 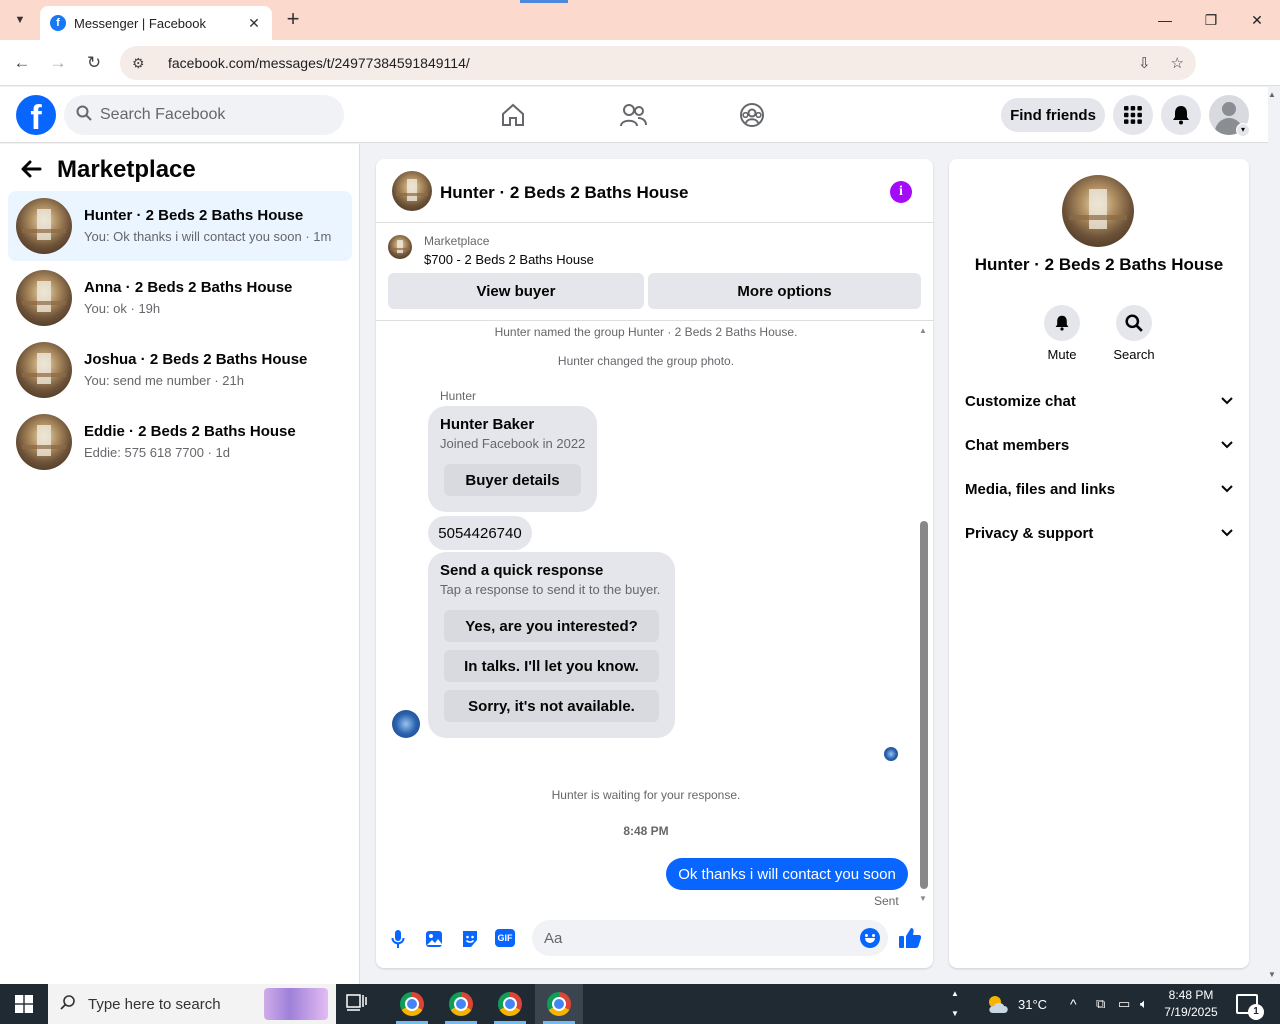 I want to click on chat-group-photo, so click(x=412, y=191).